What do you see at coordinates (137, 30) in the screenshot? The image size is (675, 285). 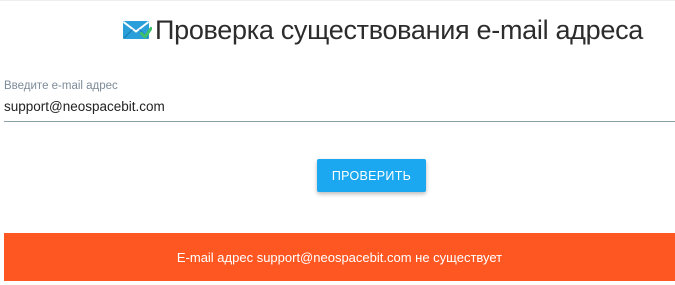 I see `envelope-check-icon` at bounding box center [137, 30].